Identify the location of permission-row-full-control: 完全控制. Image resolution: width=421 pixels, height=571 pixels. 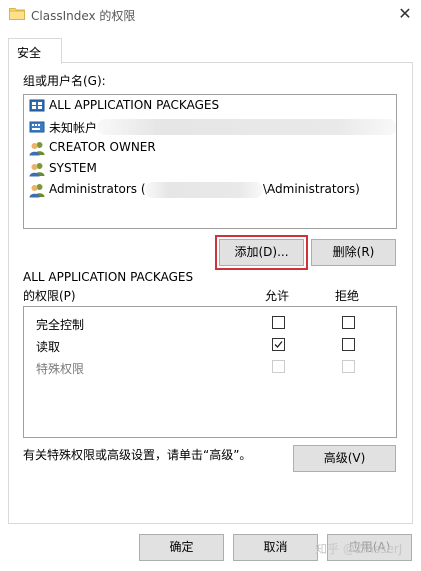
(210, 323).